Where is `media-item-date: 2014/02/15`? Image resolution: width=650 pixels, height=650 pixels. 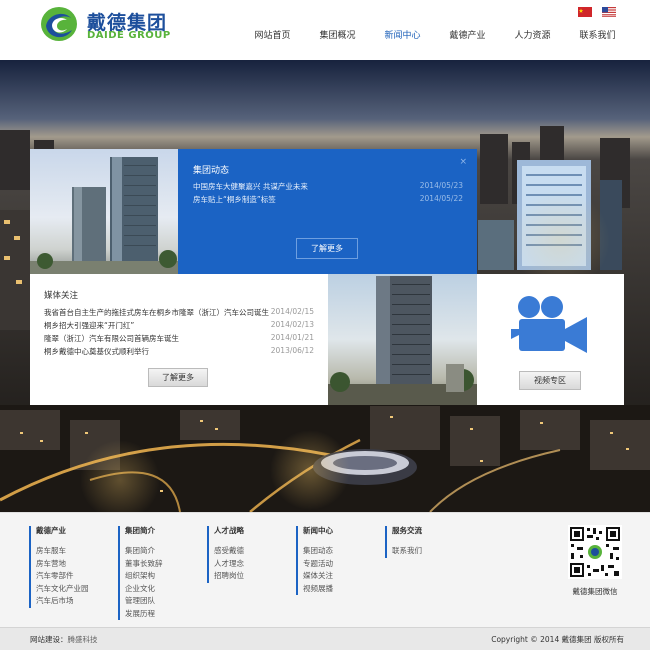 media-item-date: 2014/02/15 is located at coordinates (292, 311).